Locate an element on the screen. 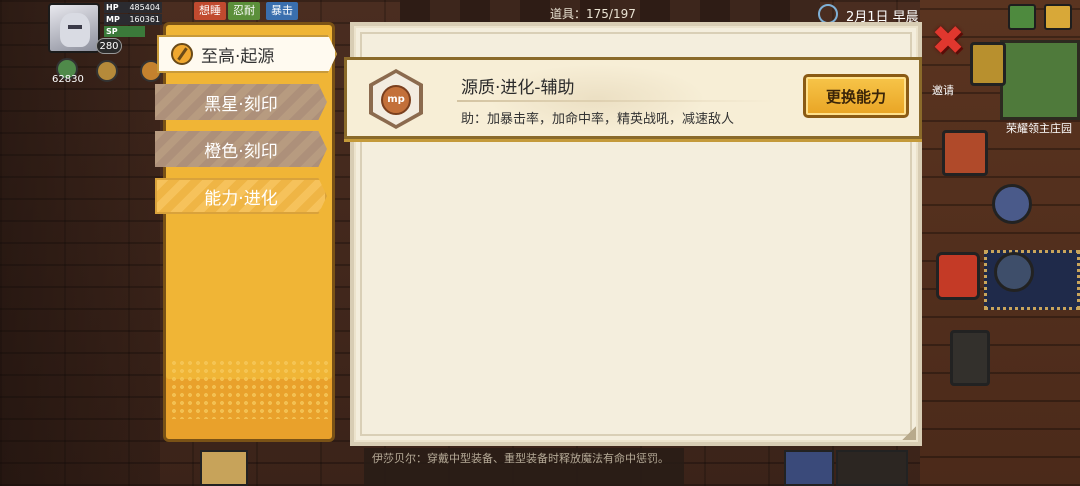 Image resolution: width=1080 pixels, height=486 pixels. tab-orange-engraving: 橙色·刻印 is located at coordinates (241, 149).